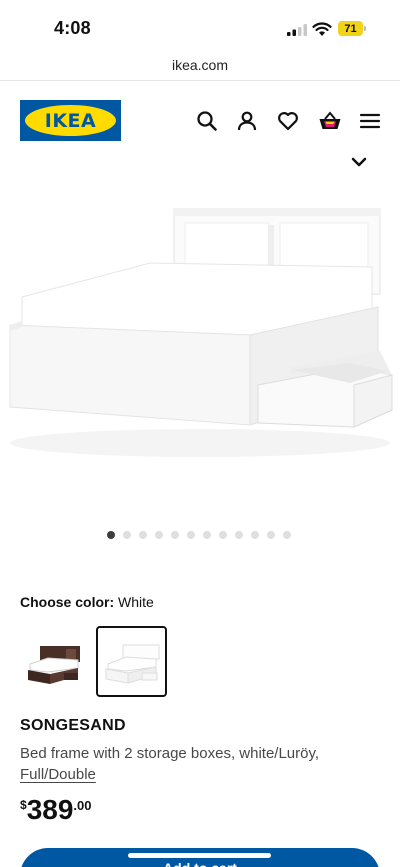 The image size is (400, 867). I want to click on cellular-signal-icon, so click(297, 30).